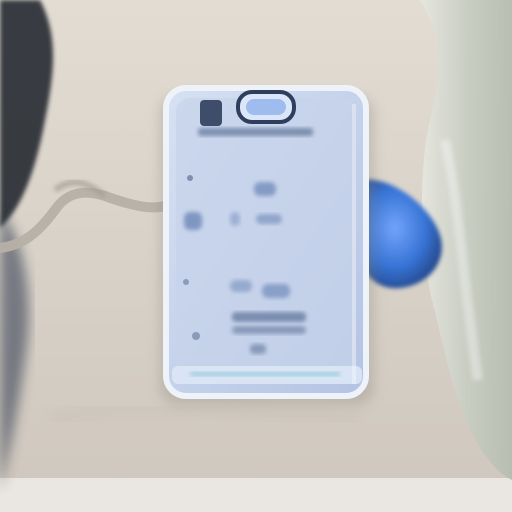  I want to click on blurred-print-top, so click(255, 132).